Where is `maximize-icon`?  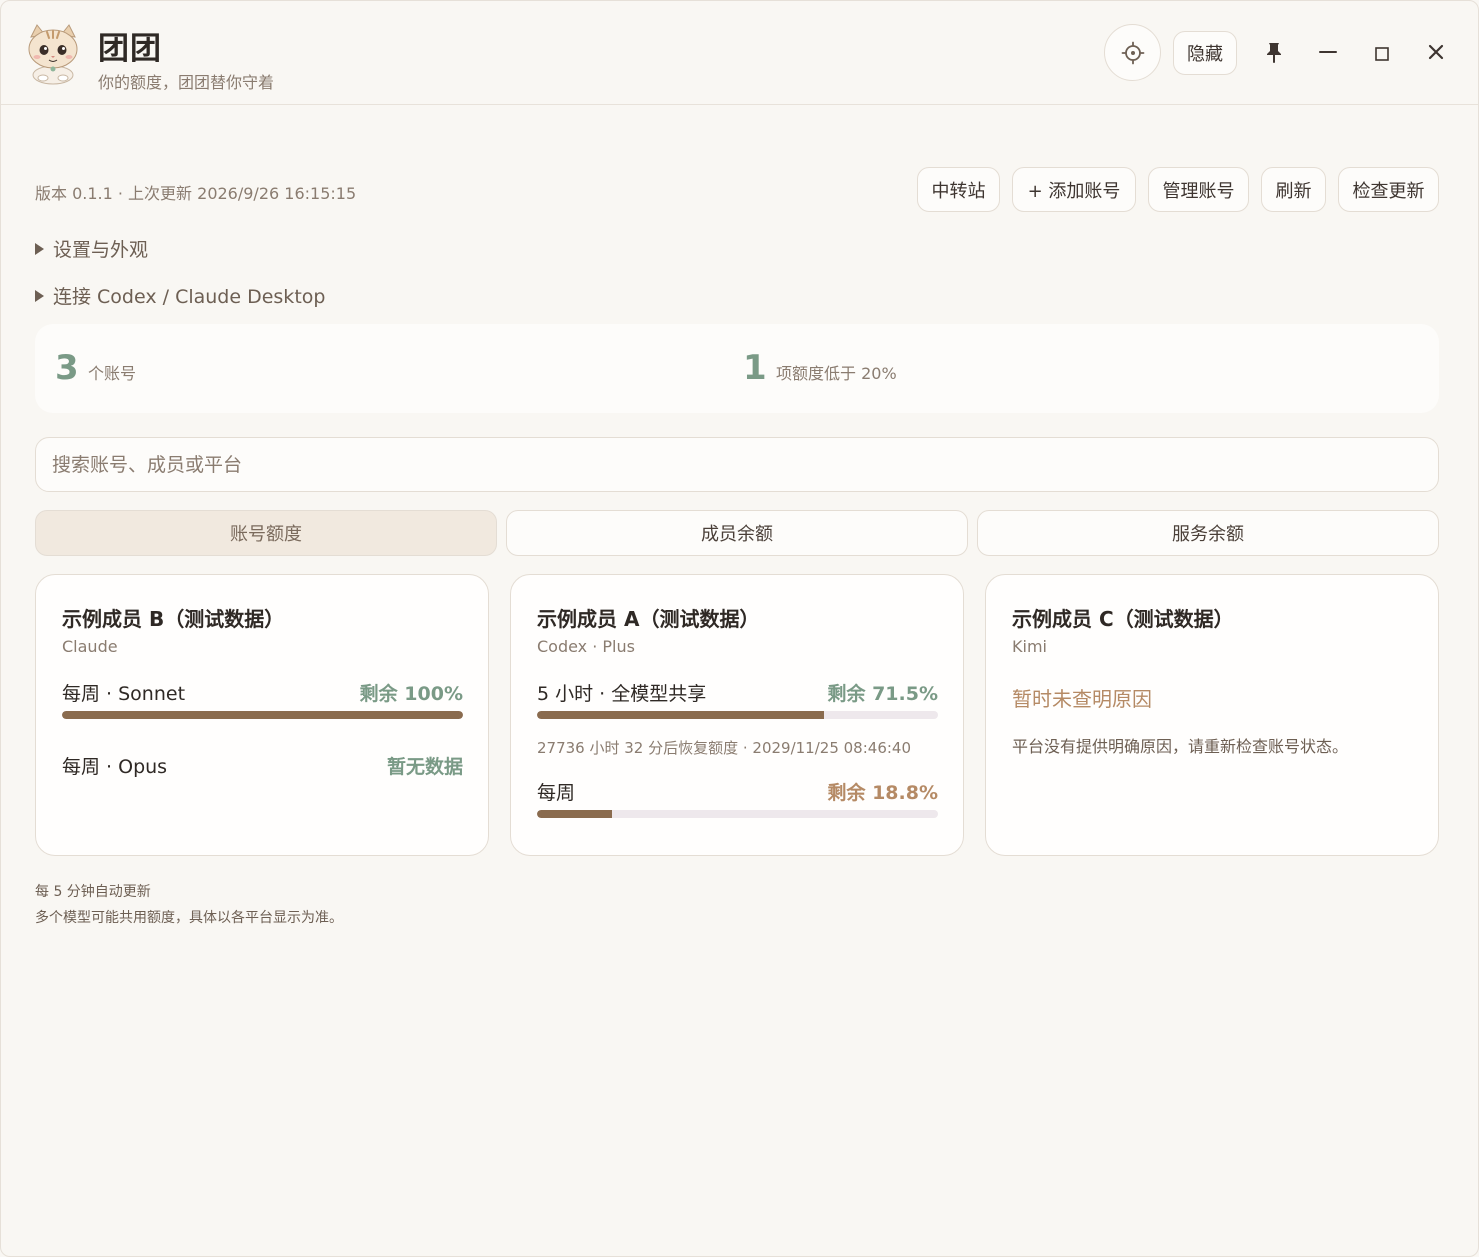 maximize-icon is located at coordinates (1382, 54).